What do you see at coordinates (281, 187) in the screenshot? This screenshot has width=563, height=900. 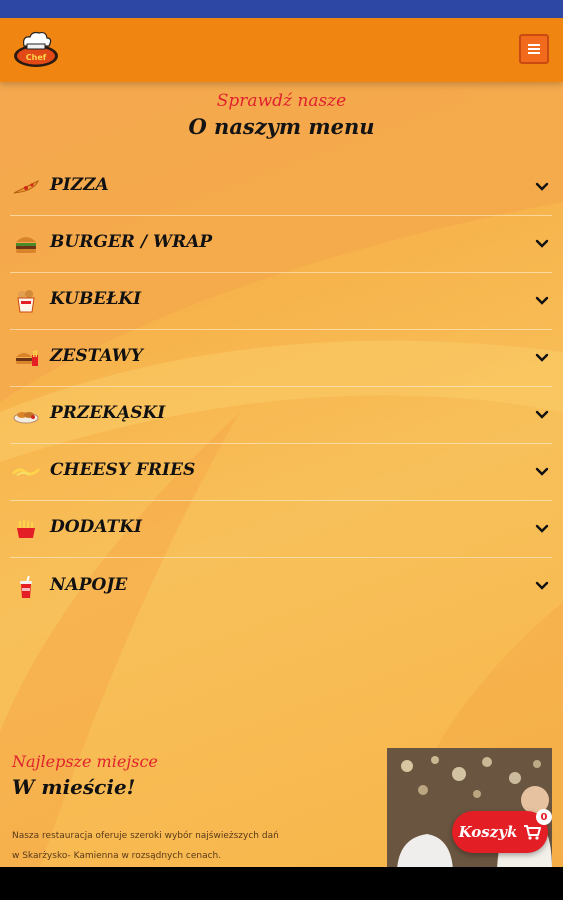 I see `menu-item-pizza: PIZZA` at bounding box center [281, 187].